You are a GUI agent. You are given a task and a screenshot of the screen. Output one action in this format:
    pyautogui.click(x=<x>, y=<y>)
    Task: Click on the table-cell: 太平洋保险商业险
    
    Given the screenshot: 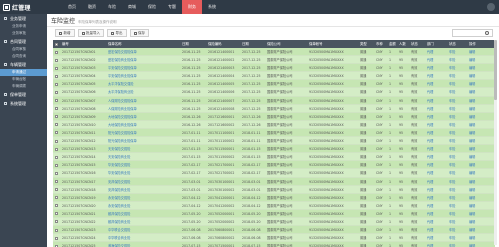 What is the action you would take?
    pyautogui.click(x=143, y=91)
    